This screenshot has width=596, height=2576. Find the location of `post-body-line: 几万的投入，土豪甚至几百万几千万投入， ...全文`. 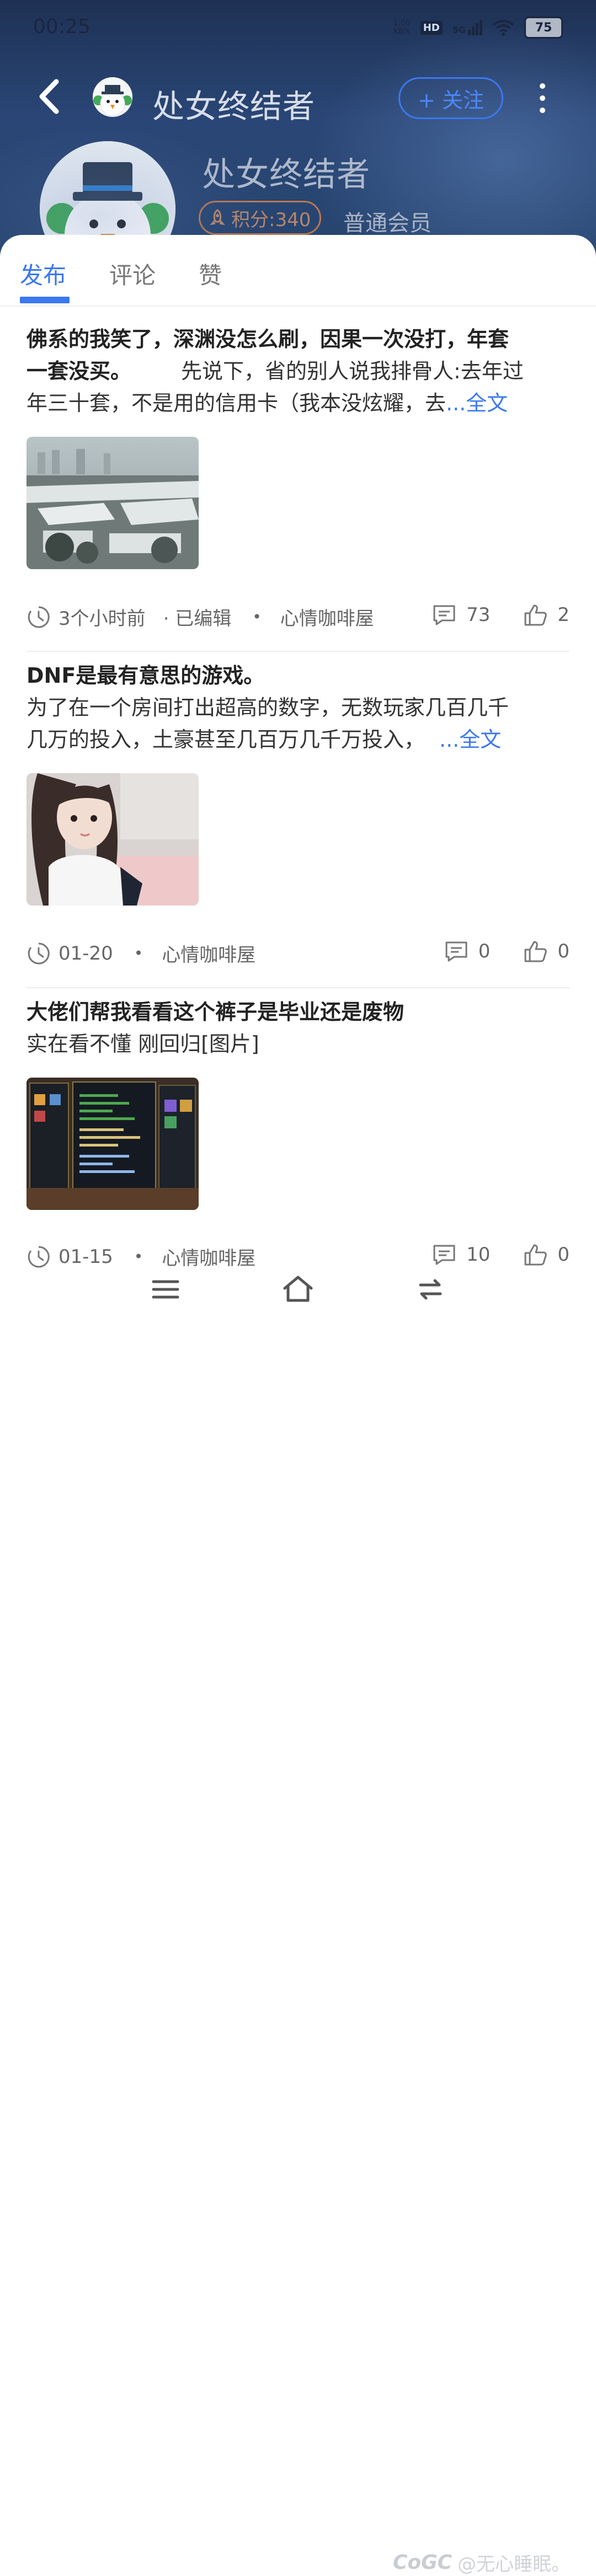

post-body-line: 几万的投入，土豪甚至几百万几千万投入， ...全文 is located at coordinates (264, 739).